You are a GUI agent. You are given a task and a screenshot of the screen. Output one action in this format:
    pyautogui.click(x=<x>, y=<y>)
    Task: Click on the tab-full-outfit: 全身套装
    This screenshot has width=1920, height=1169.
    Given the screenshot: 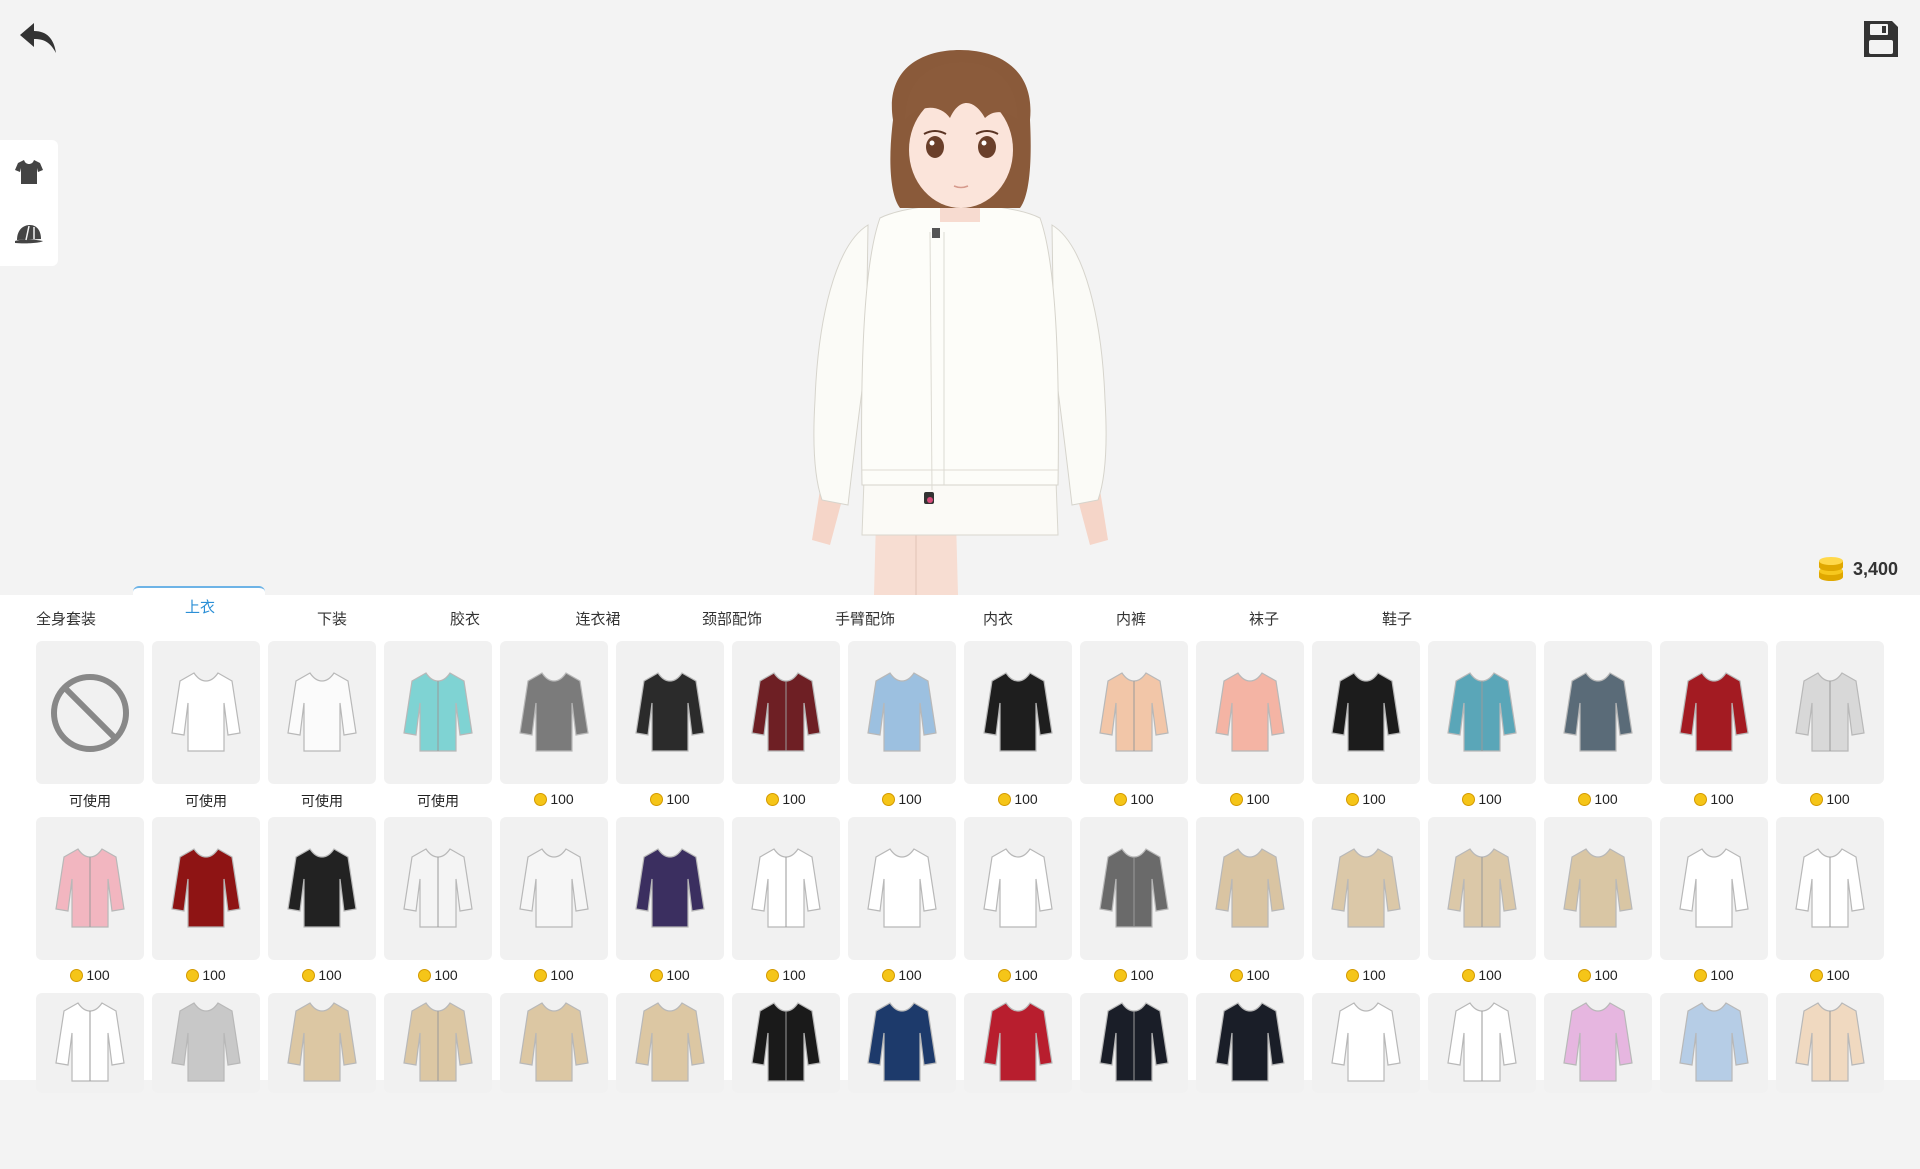 What is the action you would take?
    pyautogui.click(x=66, y=615)
    